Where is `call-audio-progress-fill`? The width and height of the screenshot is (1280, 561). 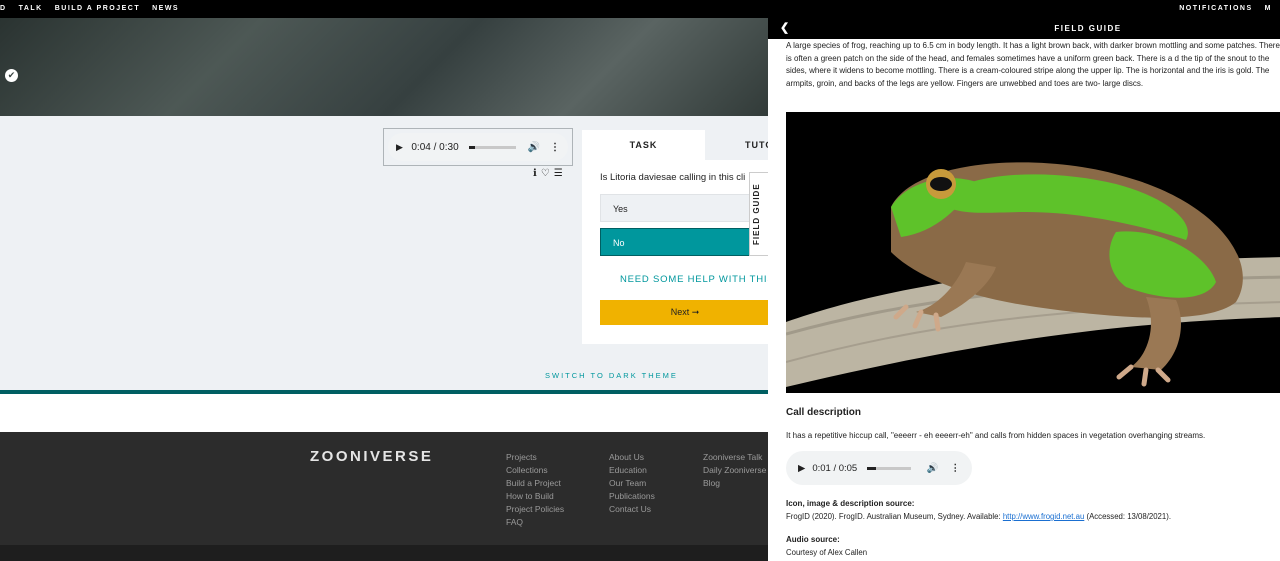
call-audio-progress-fill is located at coordinates (871, 468).